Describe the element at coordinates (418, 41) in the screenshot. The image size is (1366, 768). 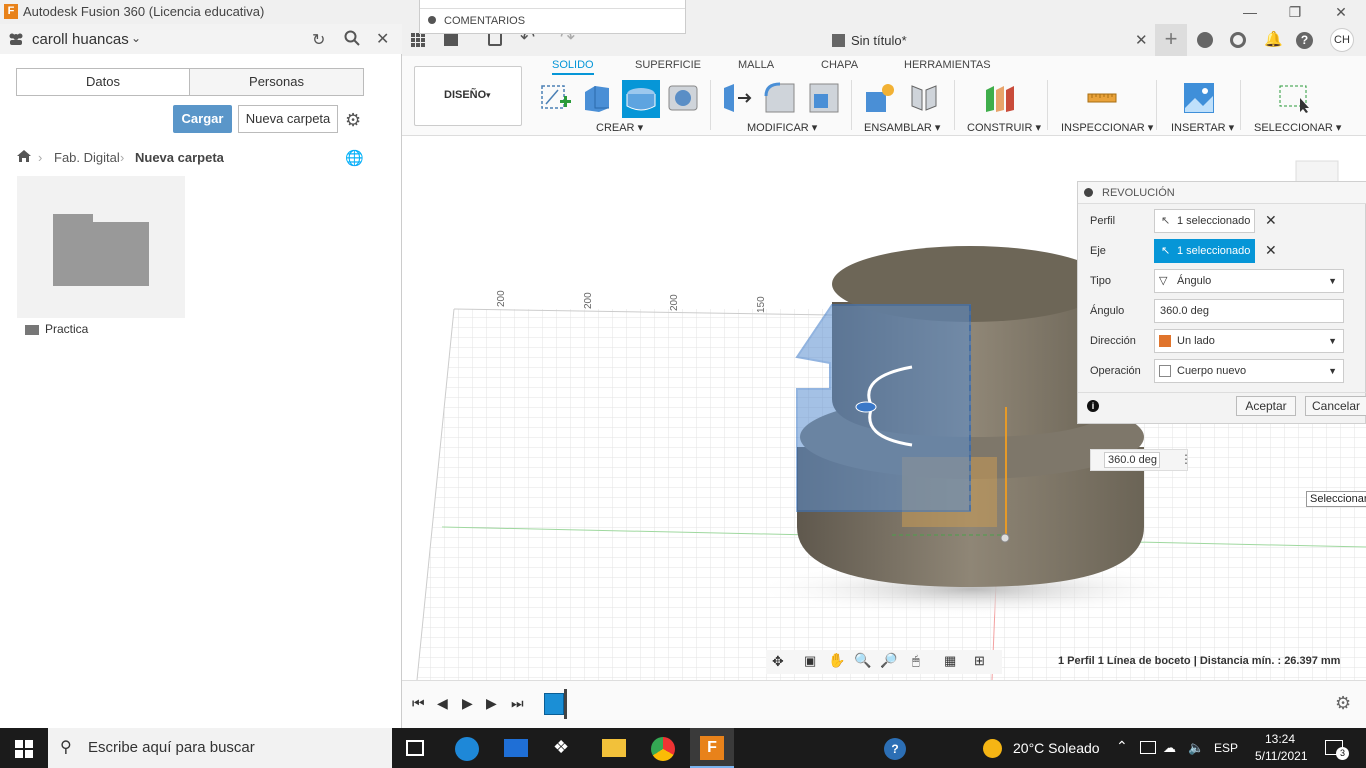
I see `grid-menu-icon` at that location.